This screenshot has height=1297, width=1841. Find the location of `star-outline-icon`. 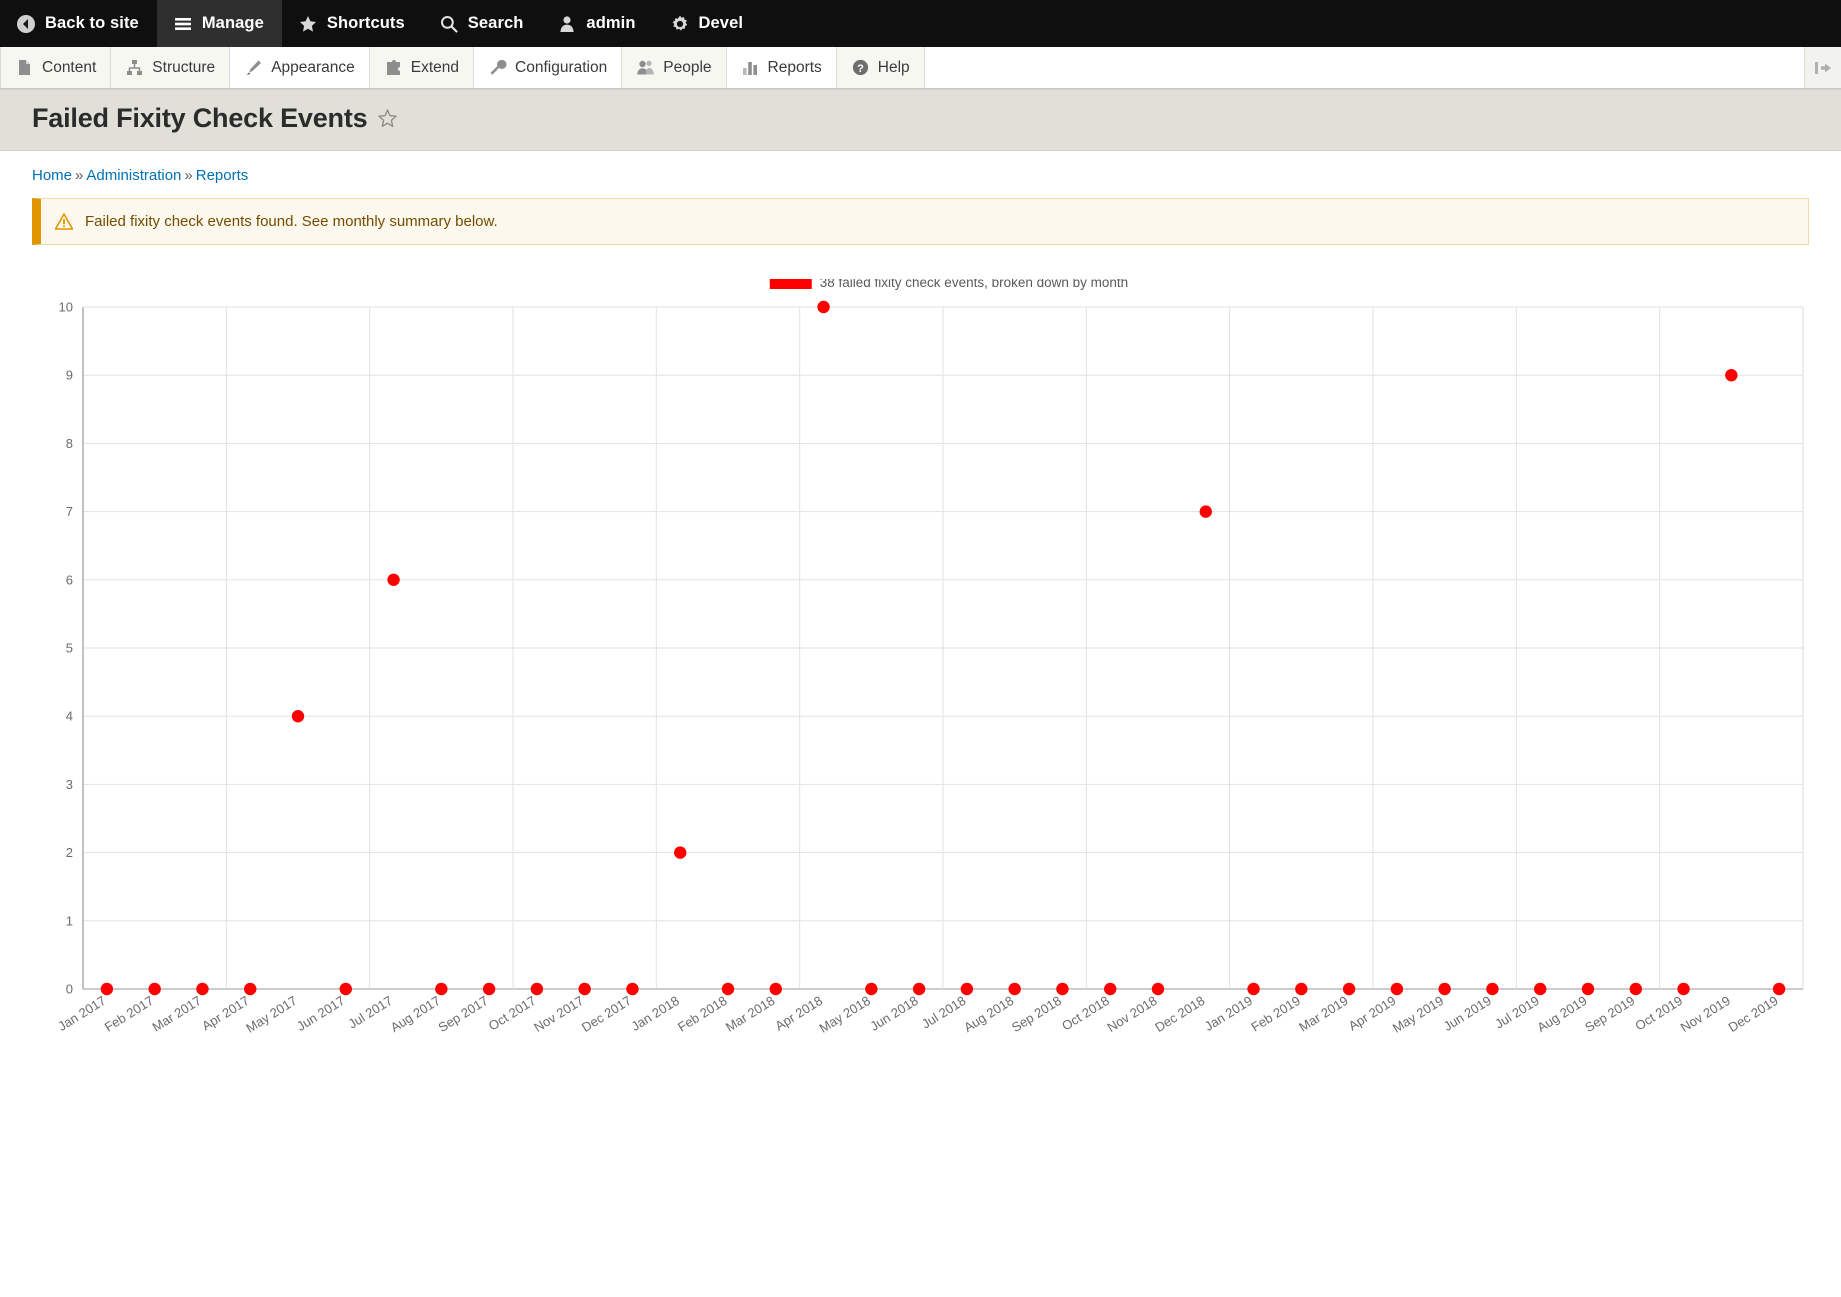

star-outline-icon is located at coordinates (387, 118).